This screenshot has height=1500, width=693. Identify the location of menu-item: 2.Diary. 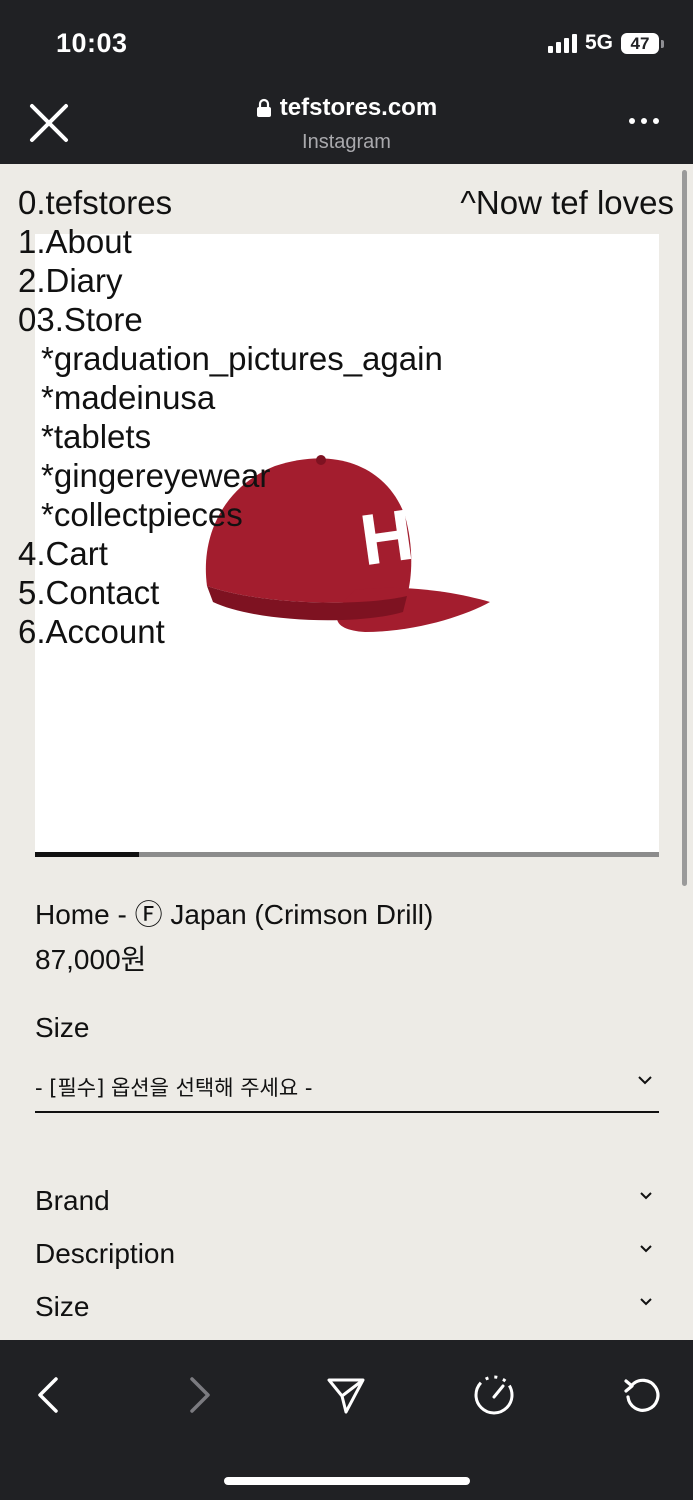
(230, 280).